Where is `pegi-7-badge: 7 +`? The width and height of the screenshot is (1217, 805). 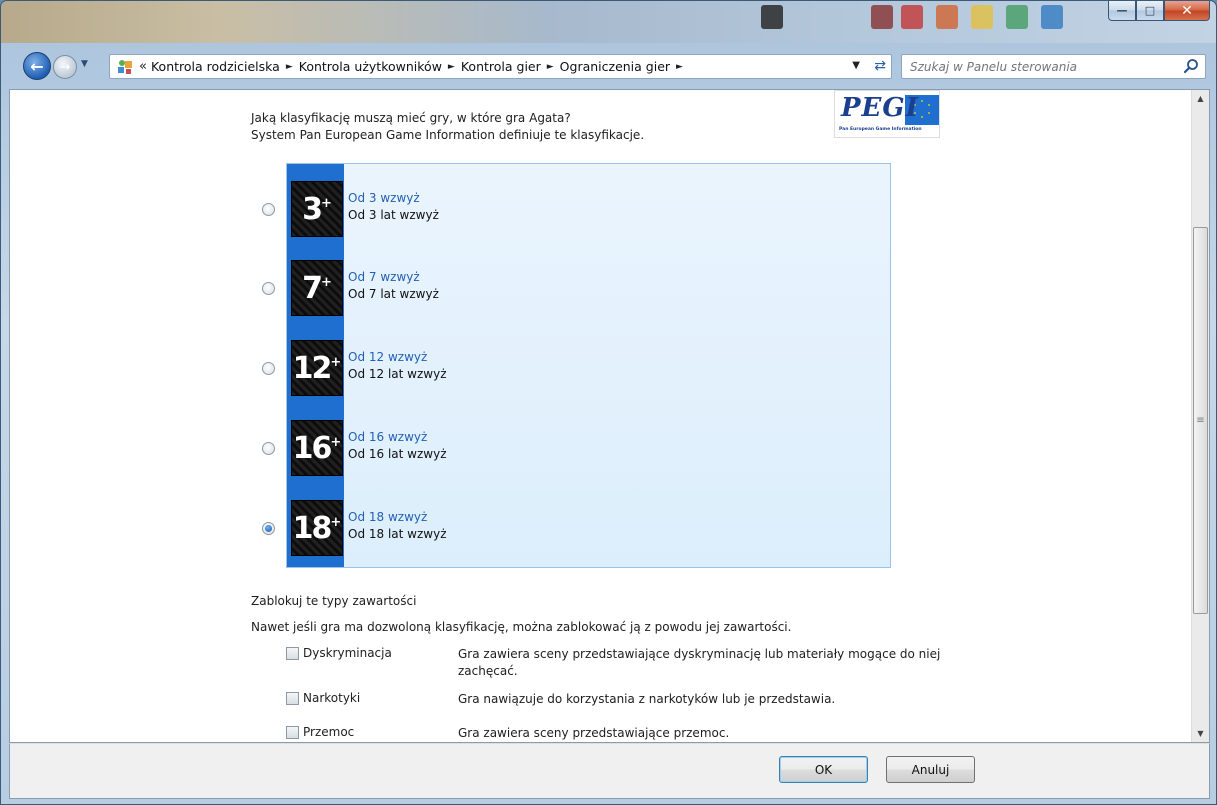
pegi-7-badge: 7 + is located at coordinates (317, 288).